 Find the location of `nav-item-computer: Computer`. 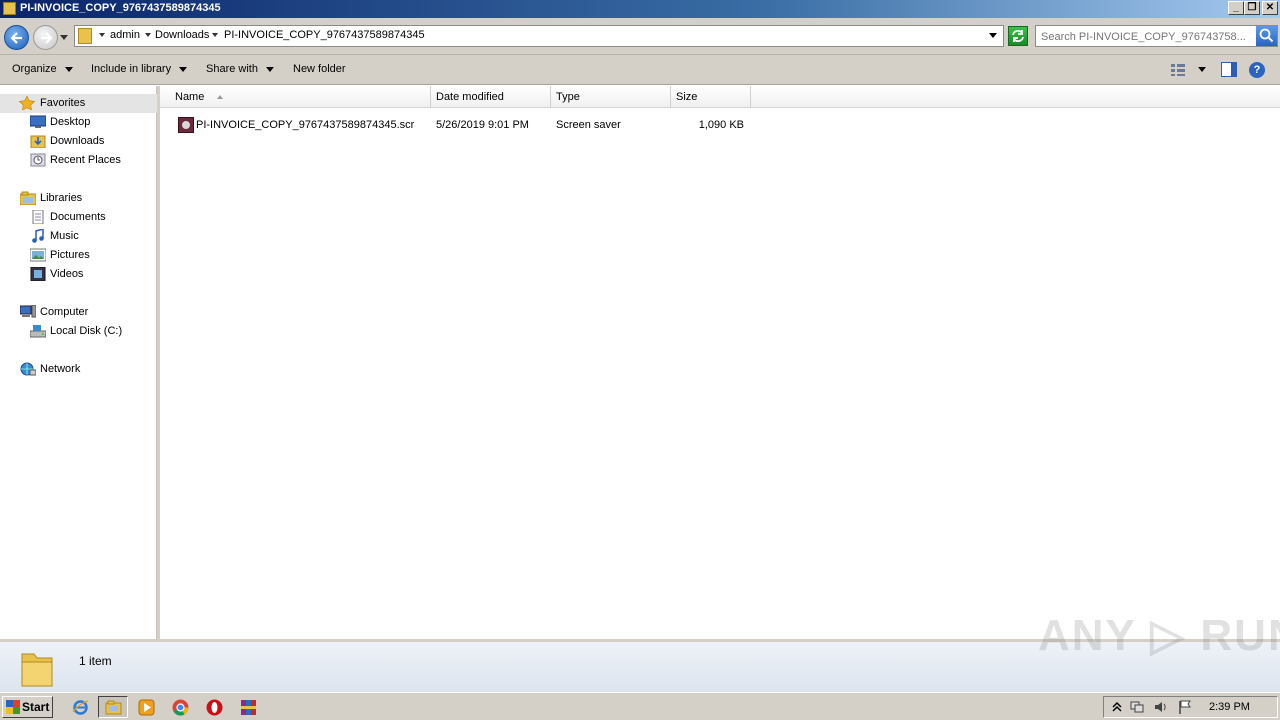

nav-item-computer: Computer is located at coordinates (85, 312).